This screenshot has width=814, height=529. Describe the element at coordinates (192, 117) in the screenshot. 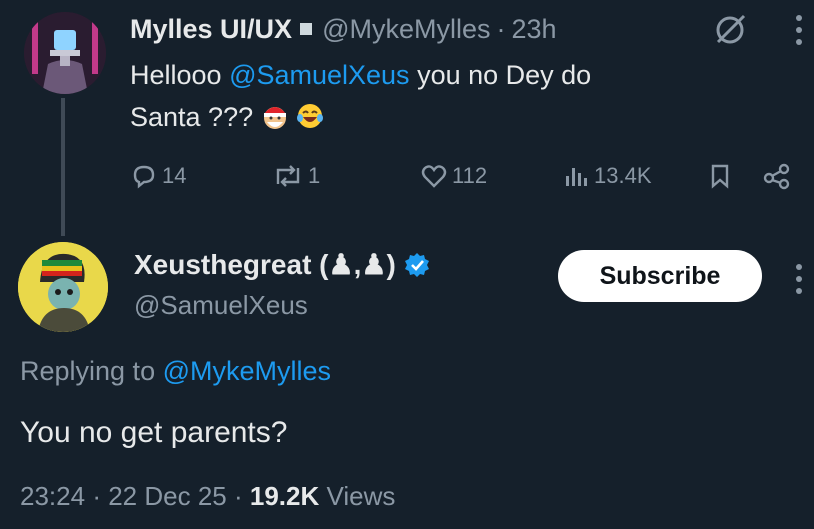

I see `text-part: Santa ???` at that location.